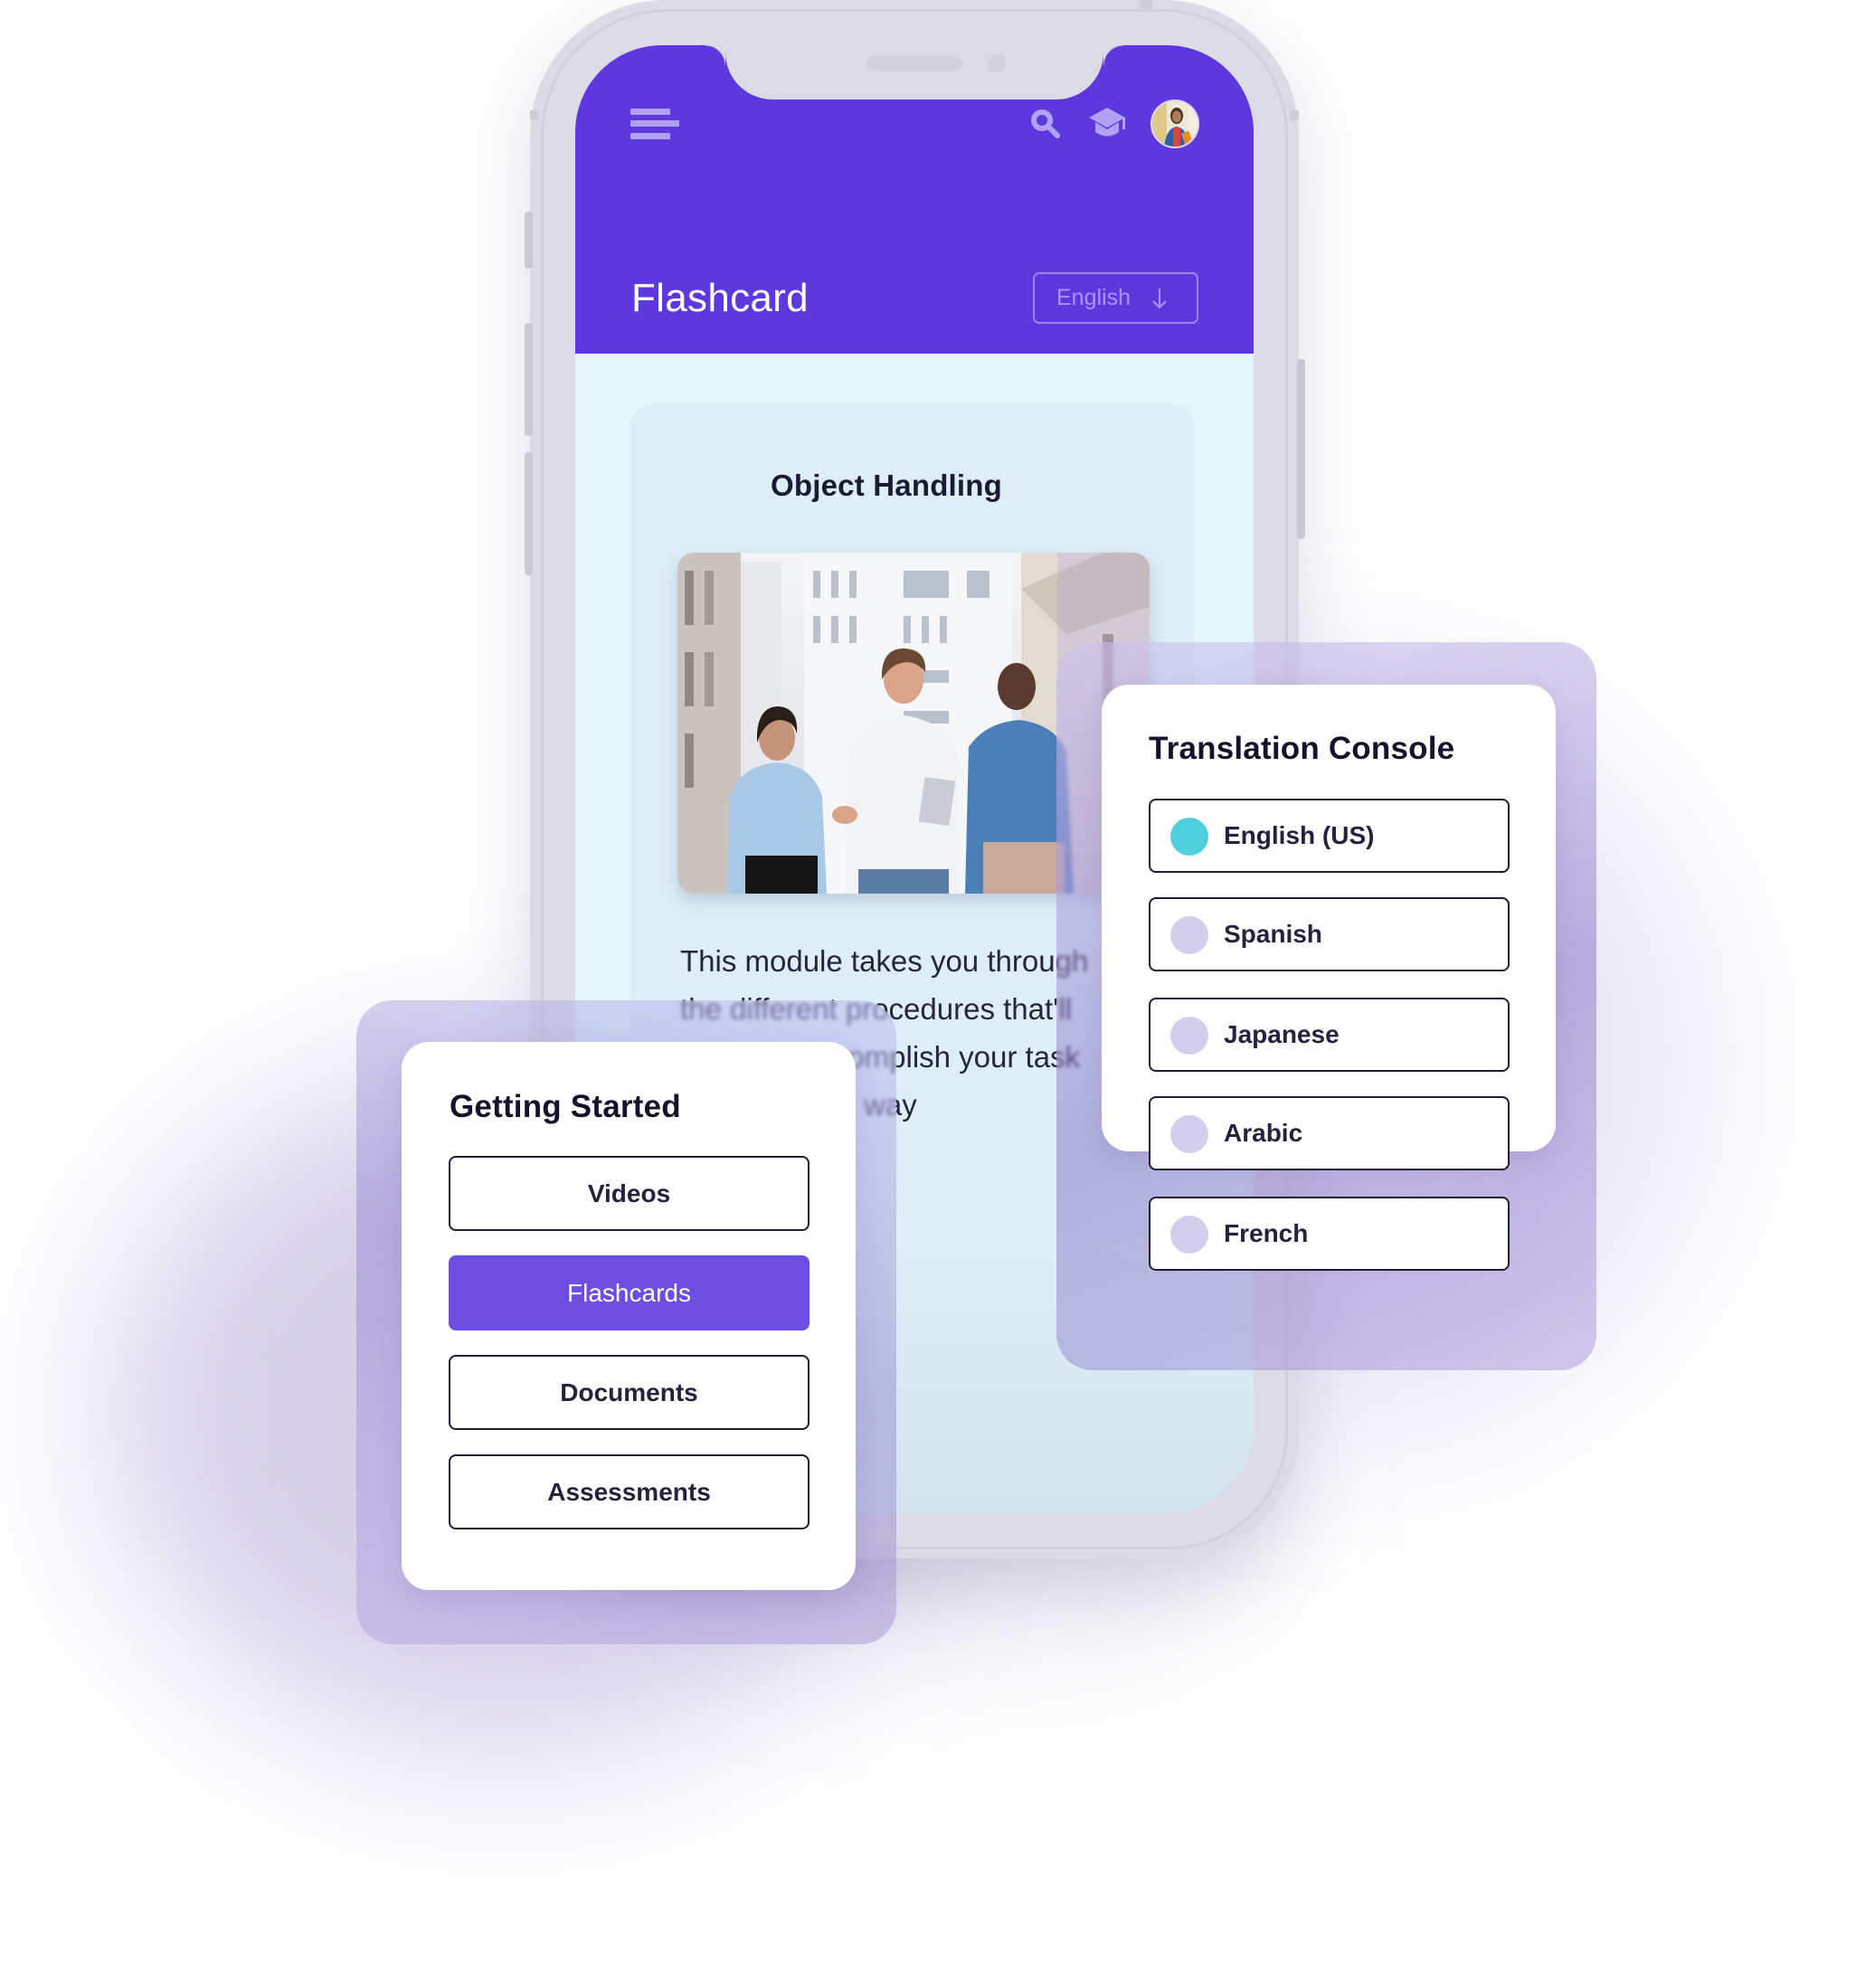 The width and height of the screenshot is (1856, 1988). What do you see at coordinates (1302, 749) in the screenshot?
I see `translation-console-title: Translation Console` at bounding box center [1302, 749].